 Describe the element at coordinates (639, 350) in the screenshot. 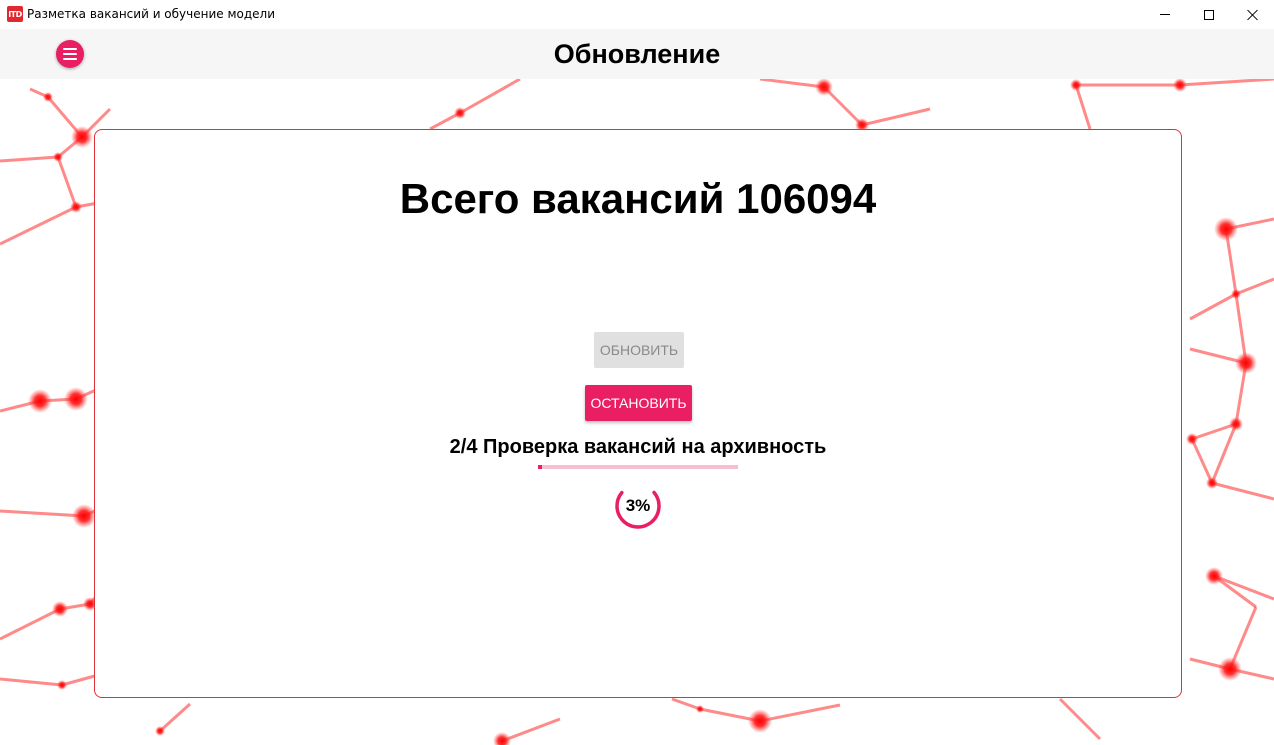

I see `update-button: ОБНОВИТЬ` at that location.